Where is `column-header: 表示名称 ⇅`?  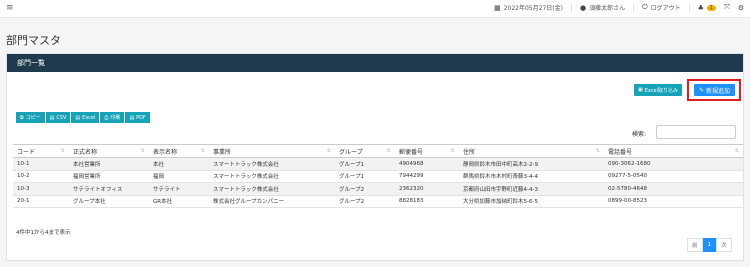 column-header: 表示名称 ⇅ is located at coordinates (179, 151).